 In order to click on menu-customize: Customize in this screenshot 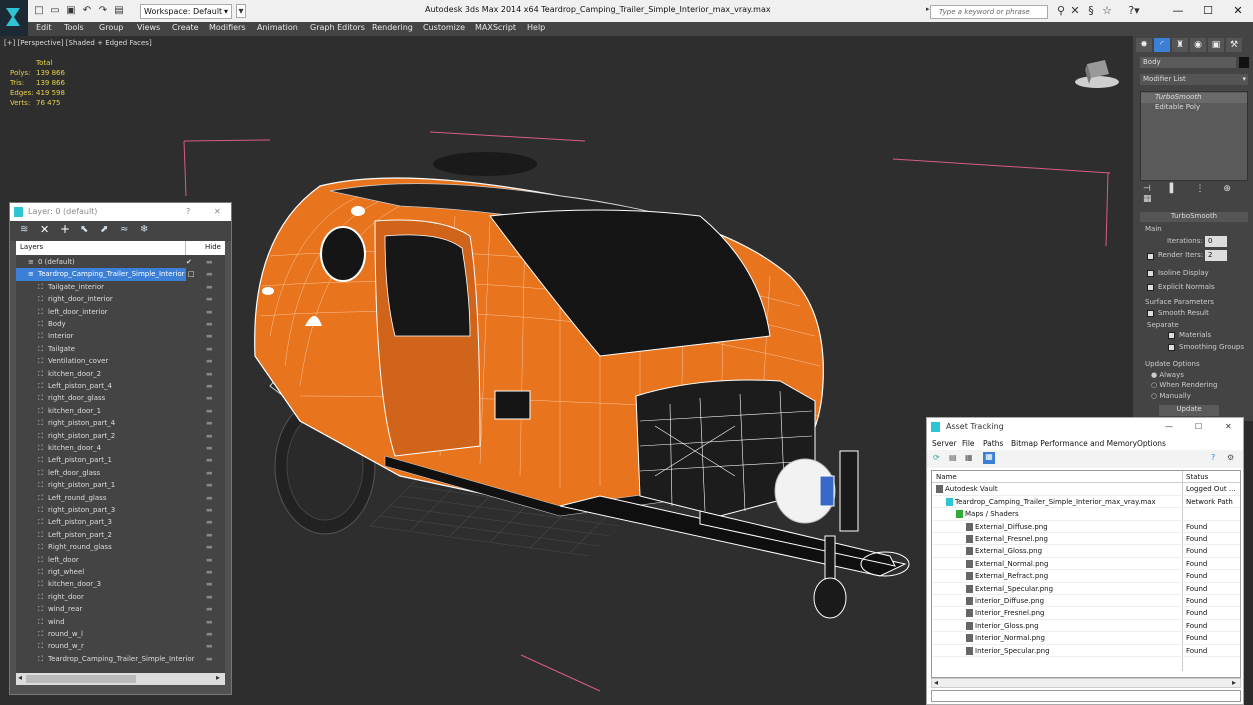, I will do `click(444, 27)`.